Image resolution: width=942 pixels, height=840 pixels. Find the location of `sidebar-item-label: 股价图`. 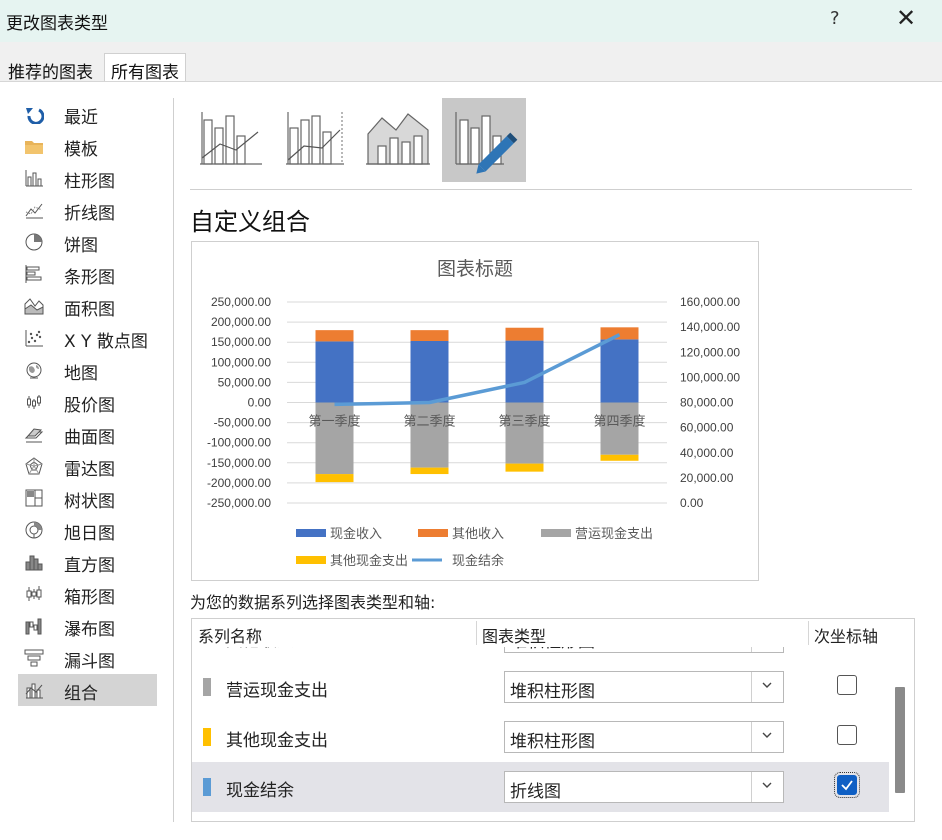

sidebar-item-label: 股价图 is located at coordinates (89, 406).